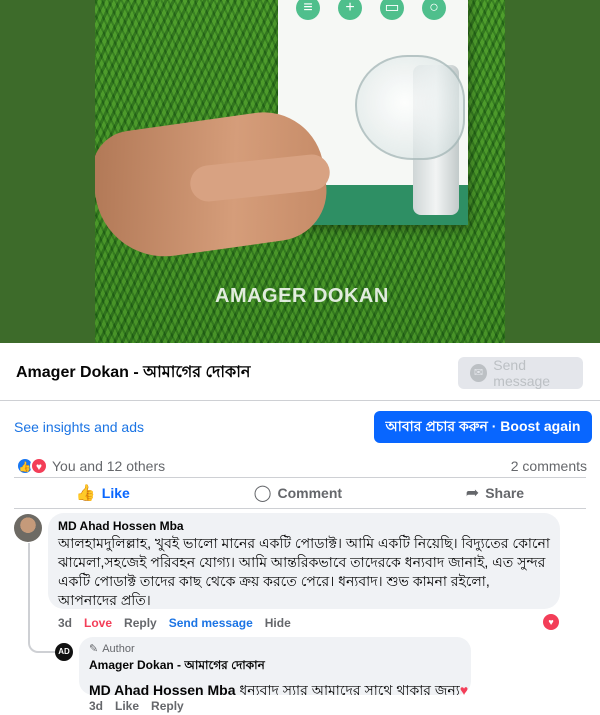 This screenshot has width=600, height=715. I want to click on share-label: Share, so click(505, 493).